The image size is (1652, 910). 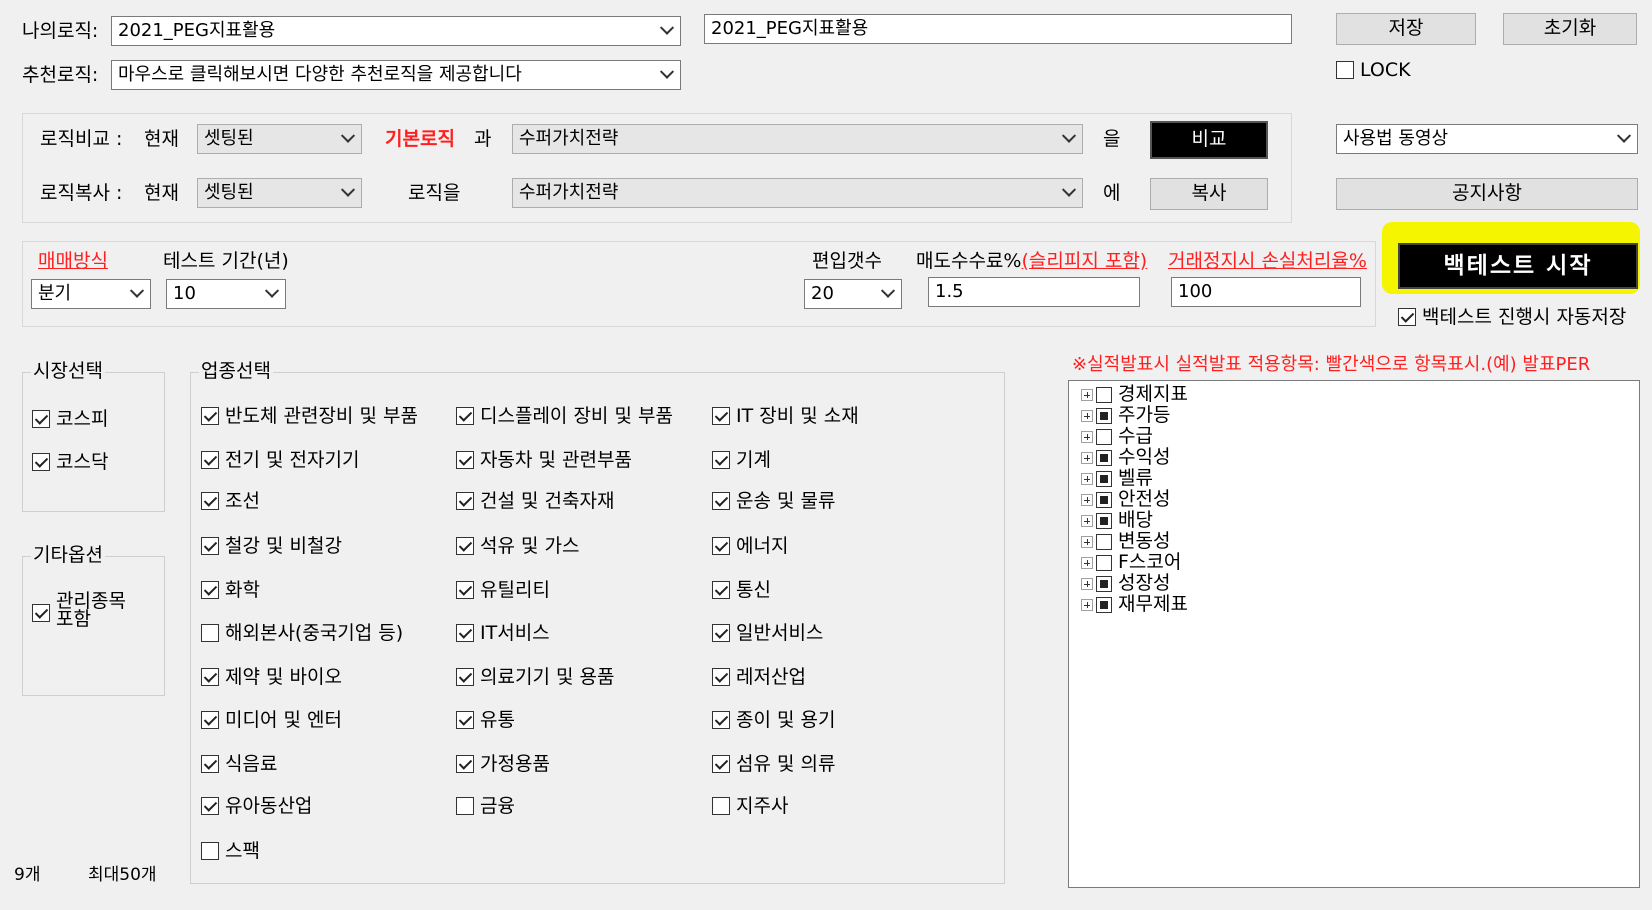 What do you see at coordinates (271, 546) in the screenshot?
I see `sector-item: 철강 및 비철강` at bounding box center [271, 546].